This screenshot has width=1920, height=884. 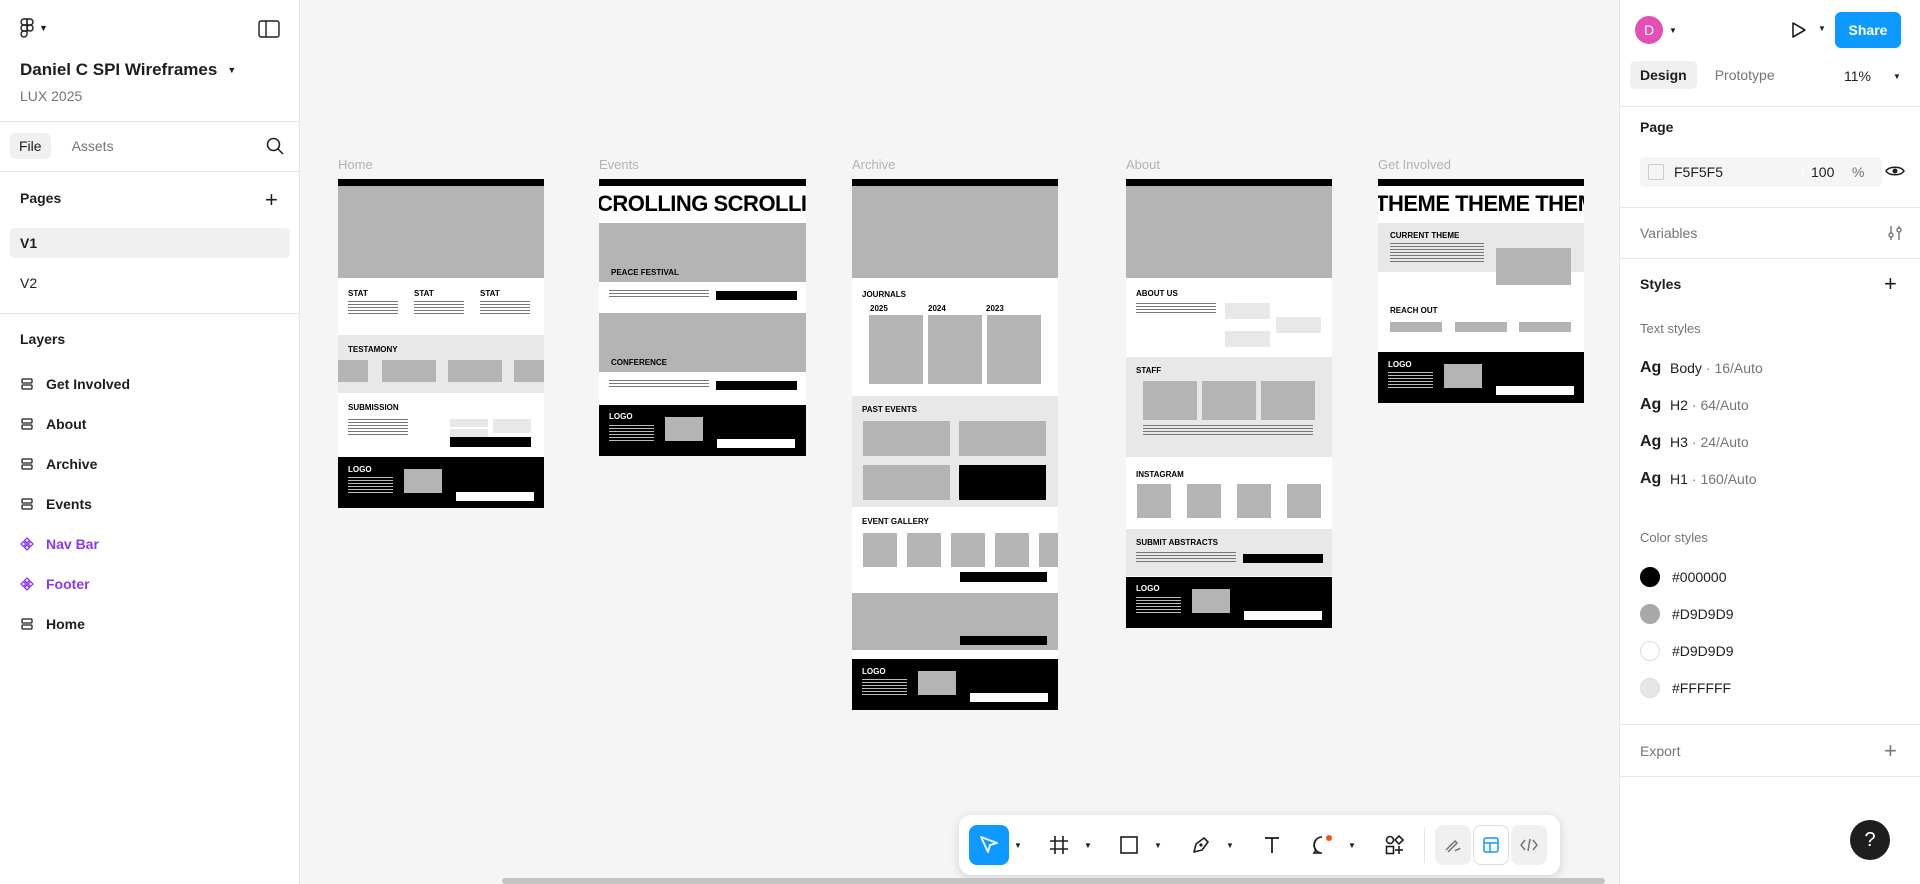 I want to click on instagram-post, so click(x=1254, y=501).